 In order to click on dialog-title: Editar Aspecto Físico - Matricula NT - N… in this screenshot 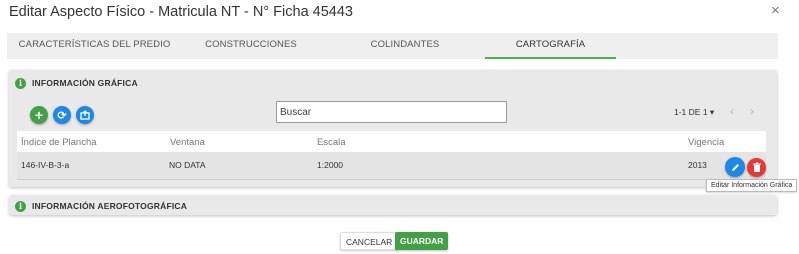, I will do `click(181, 12)`.